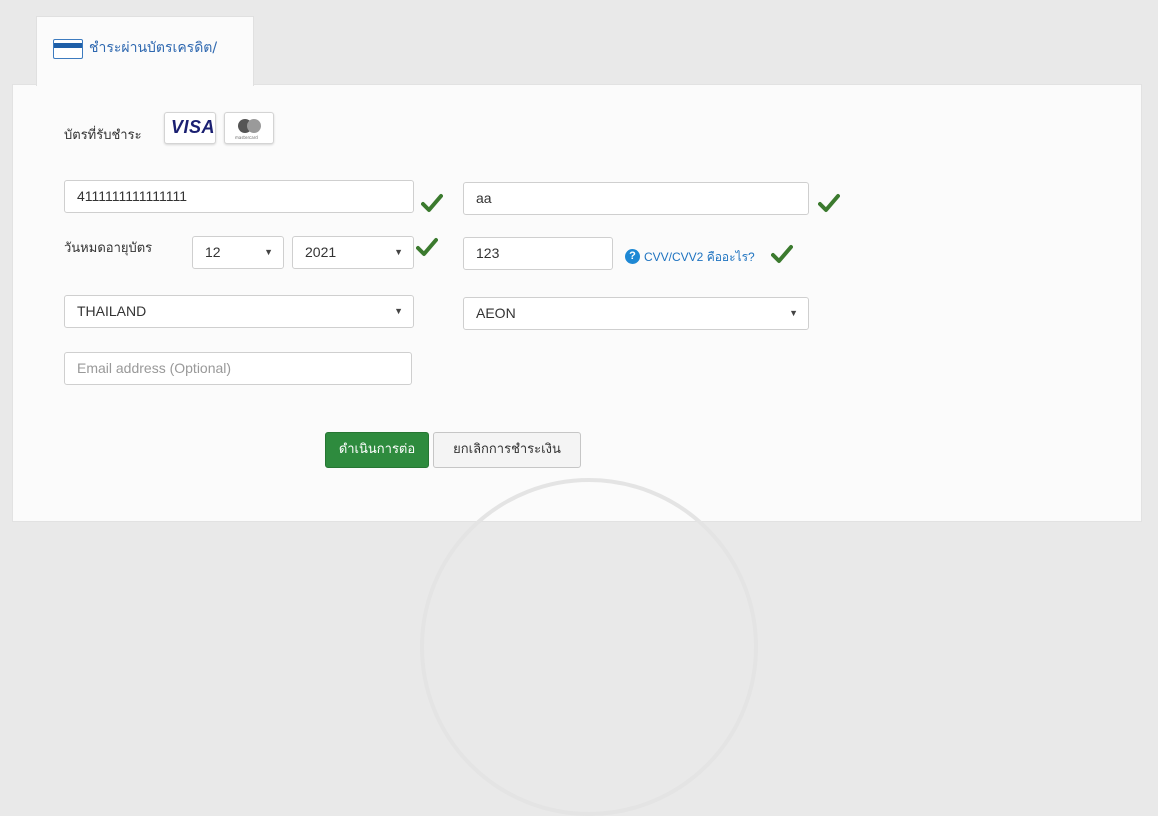 Image resolution: width=1158 pixels, height=816 pixels. Describe the element at coordinates (636, 198) in the screenshot. I see `card-holder-input: aa` at that location.